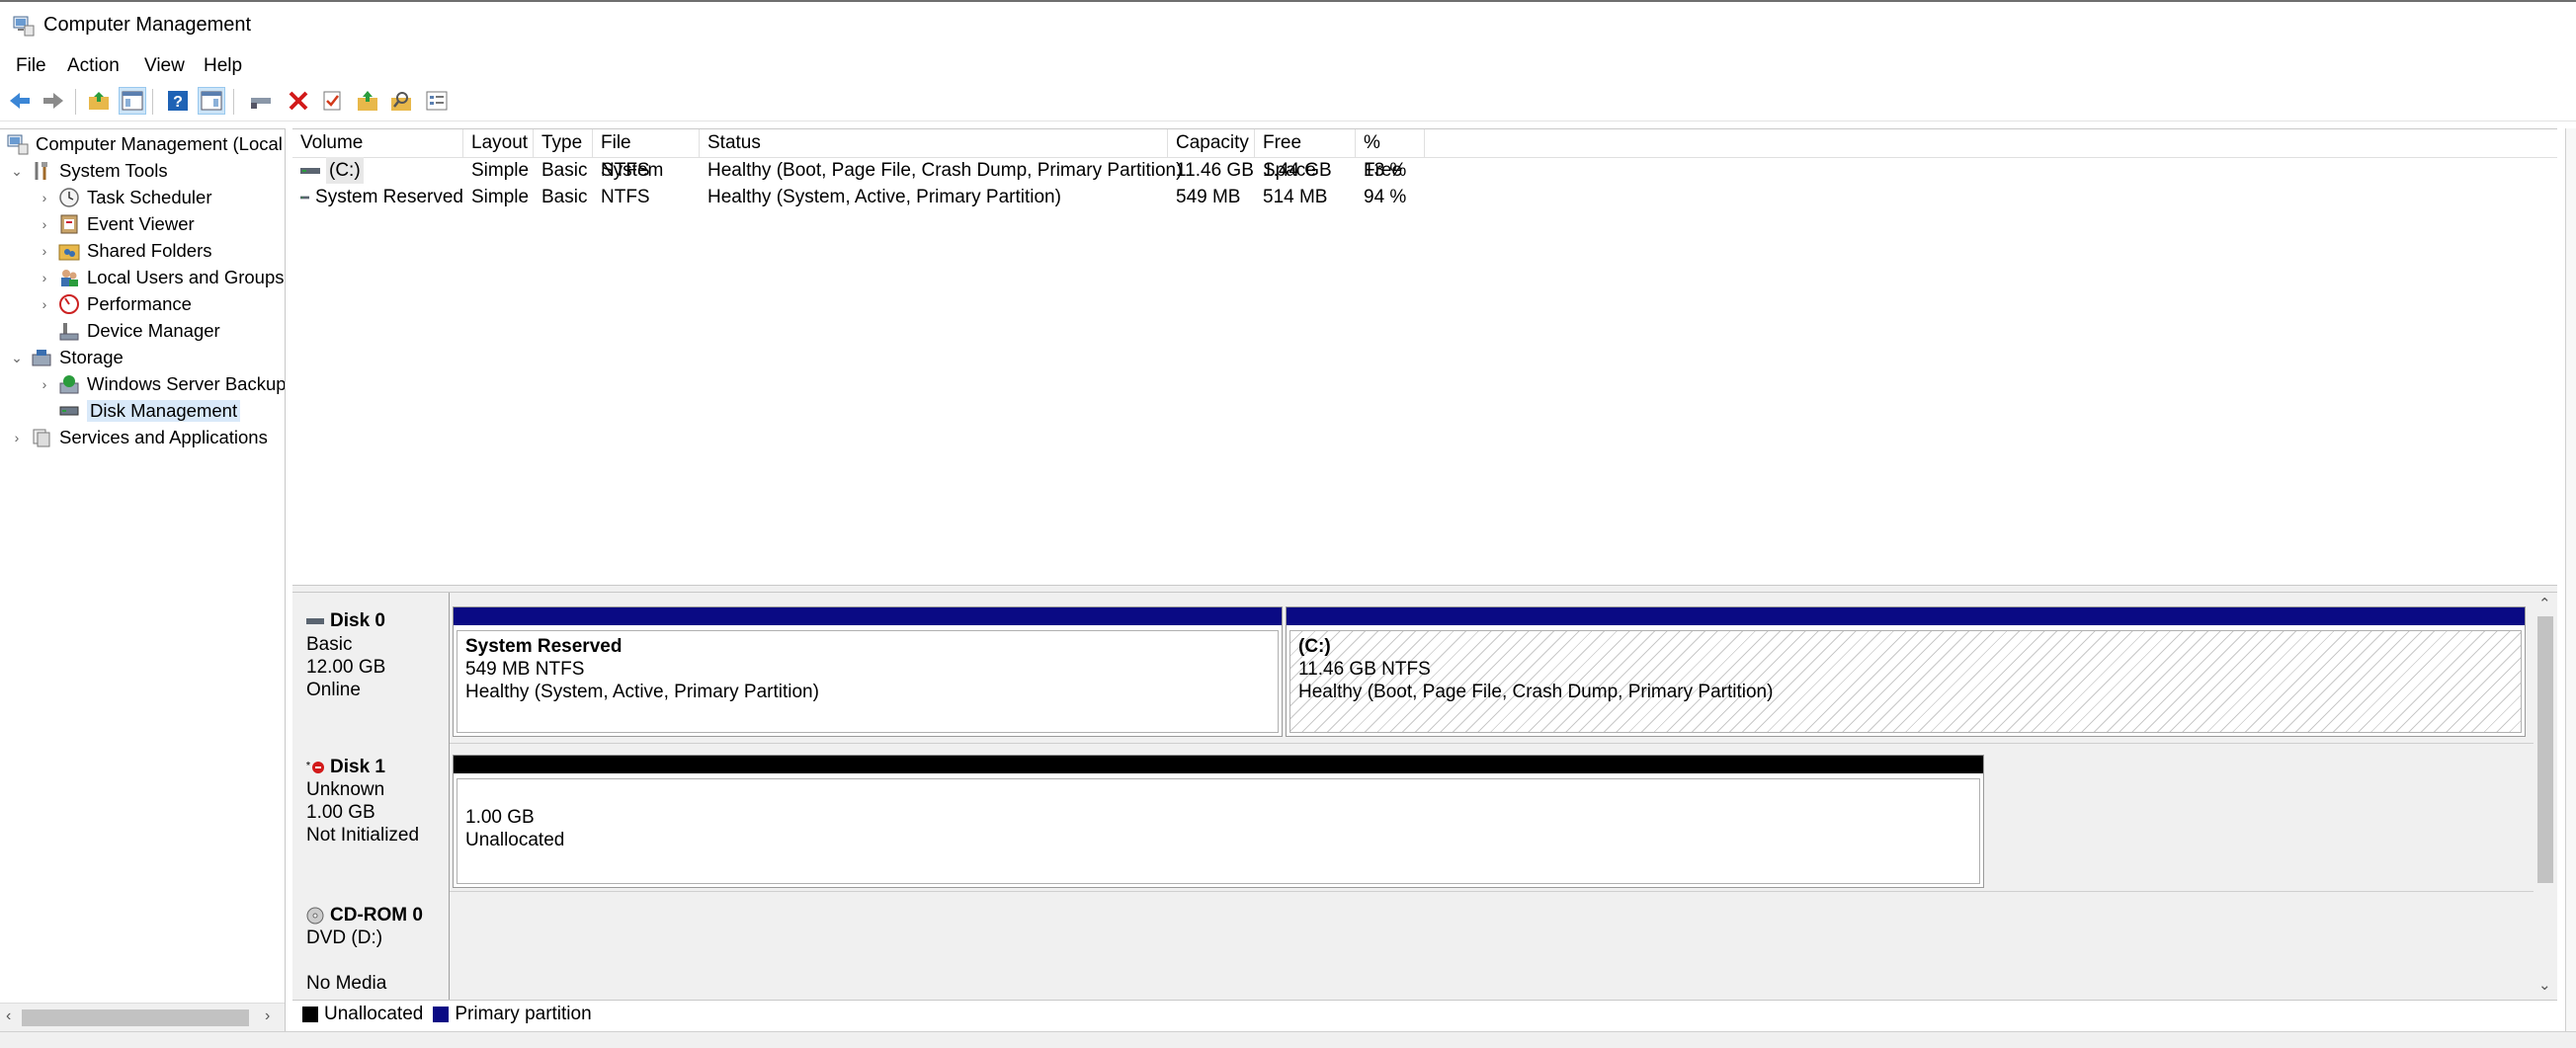 This screenshot has width=2576, height=1048. I want to click on services-icon, so click(41, 437).